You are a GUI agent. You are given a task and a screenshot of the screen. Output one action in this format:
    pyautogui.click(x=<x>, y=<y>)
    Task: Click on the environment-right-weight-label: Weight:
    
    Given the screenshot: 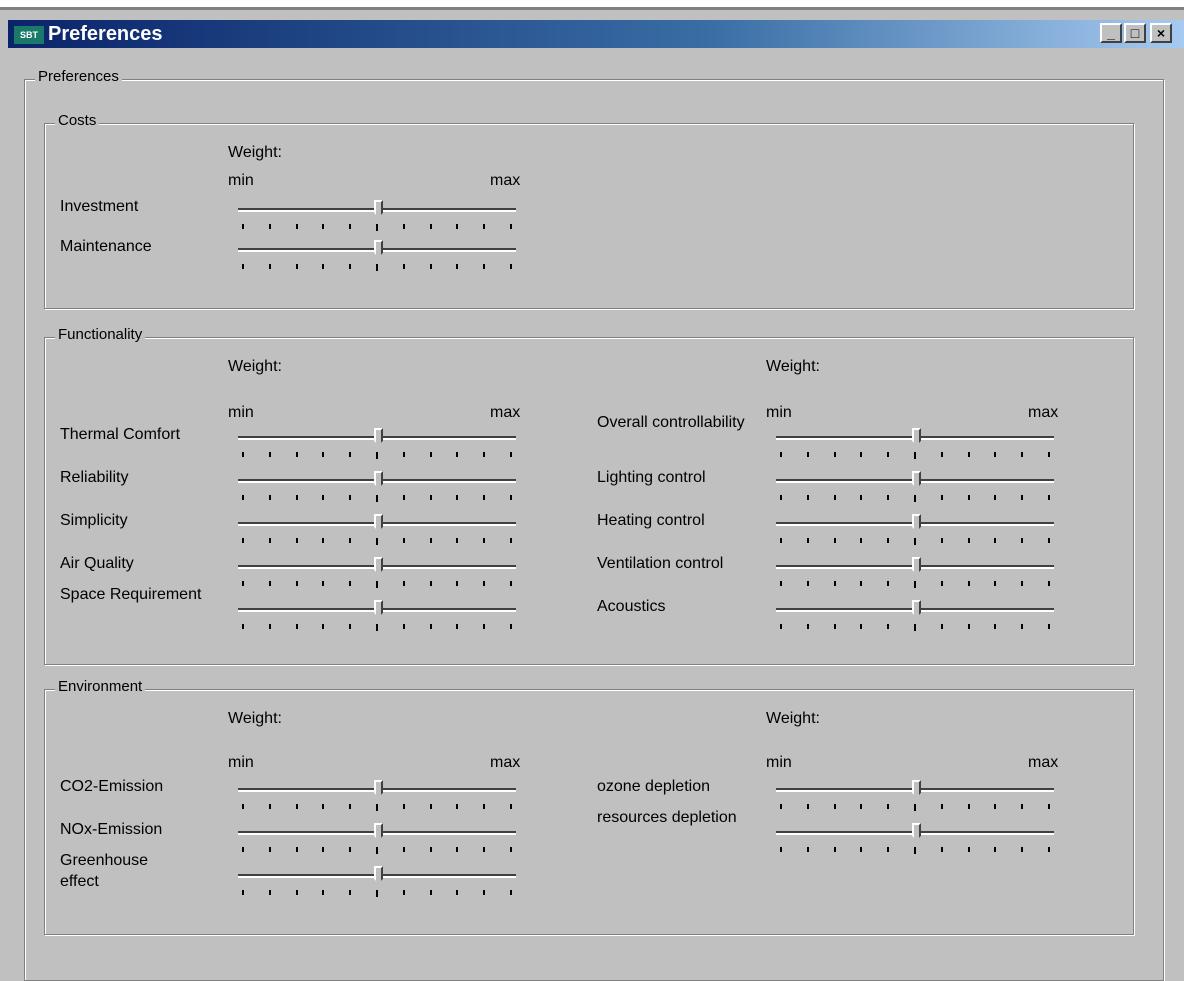 What is the action you would take?
    pyautogui.click(x=793, y=718)
    